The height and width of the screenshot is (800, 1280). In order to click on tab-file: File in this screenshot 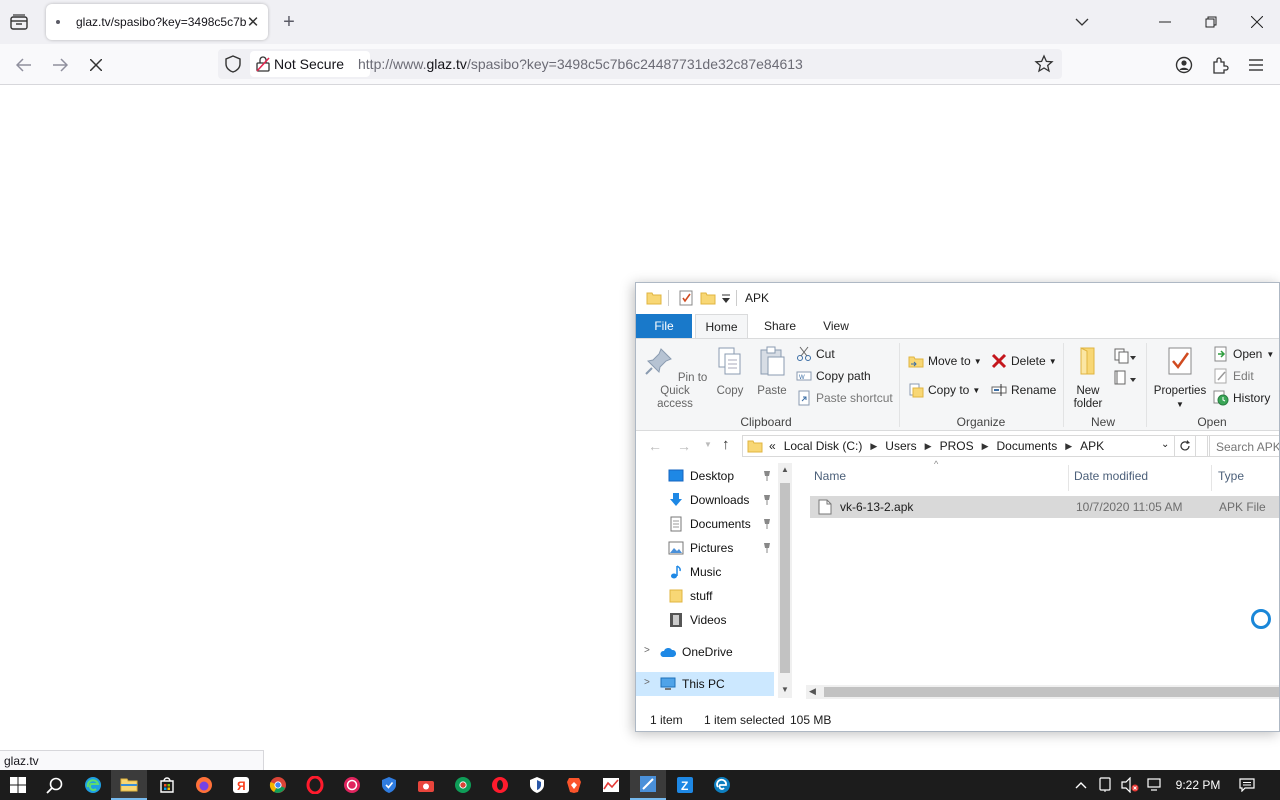, I will do `click(664, 326)`.